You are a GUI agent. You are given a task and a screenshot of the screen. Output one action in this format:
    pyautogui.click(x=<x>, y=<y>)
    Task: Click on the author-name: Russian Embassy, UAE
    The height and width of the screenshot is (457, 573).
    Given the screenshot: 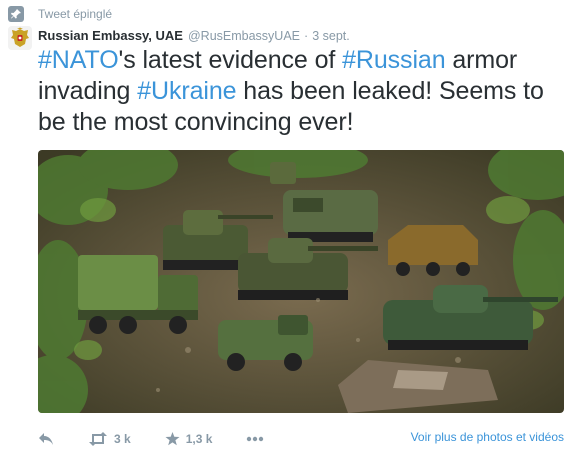 What is the action you would take?
    pyautogui.click(x=110, y=35)
    